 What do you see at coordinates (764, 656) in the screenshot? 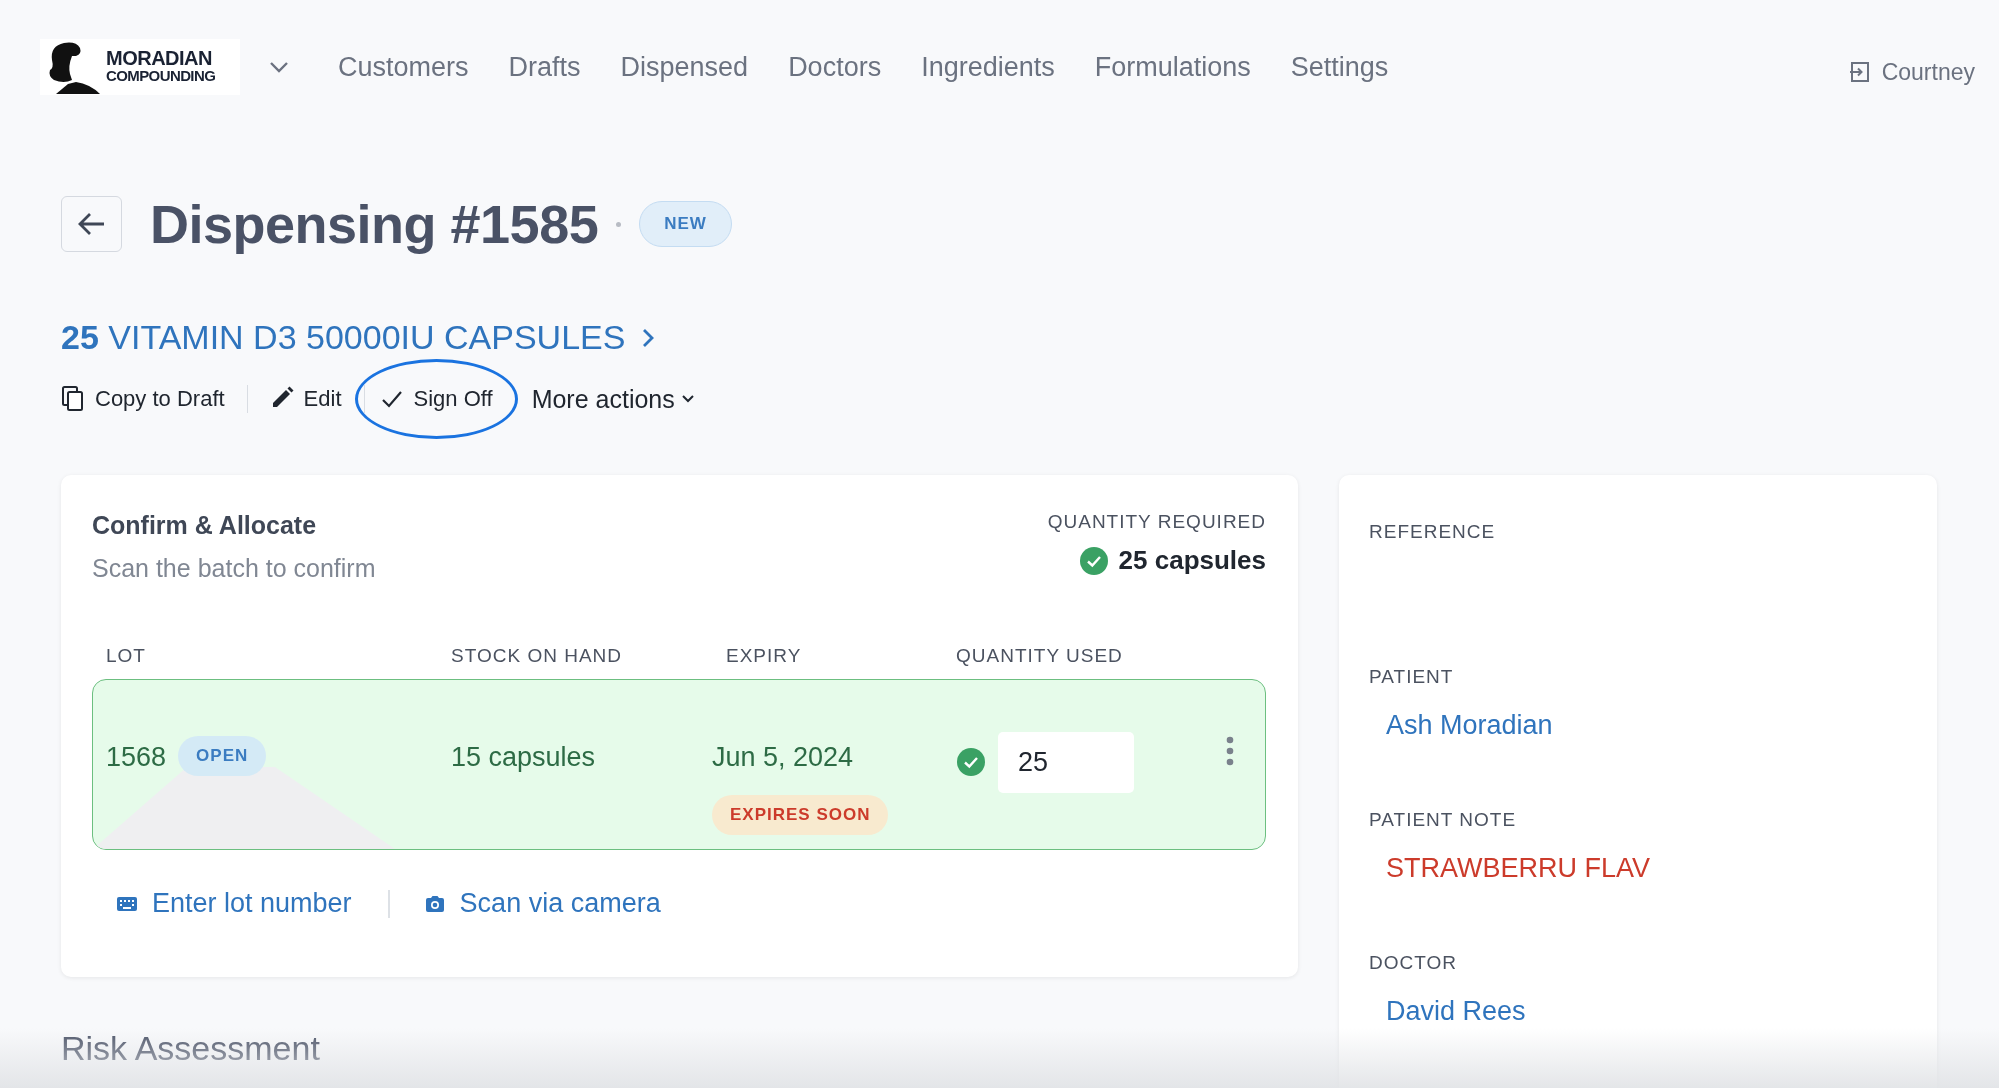
I see `column-header: EXPIRY` at bounding box center [764, 656].